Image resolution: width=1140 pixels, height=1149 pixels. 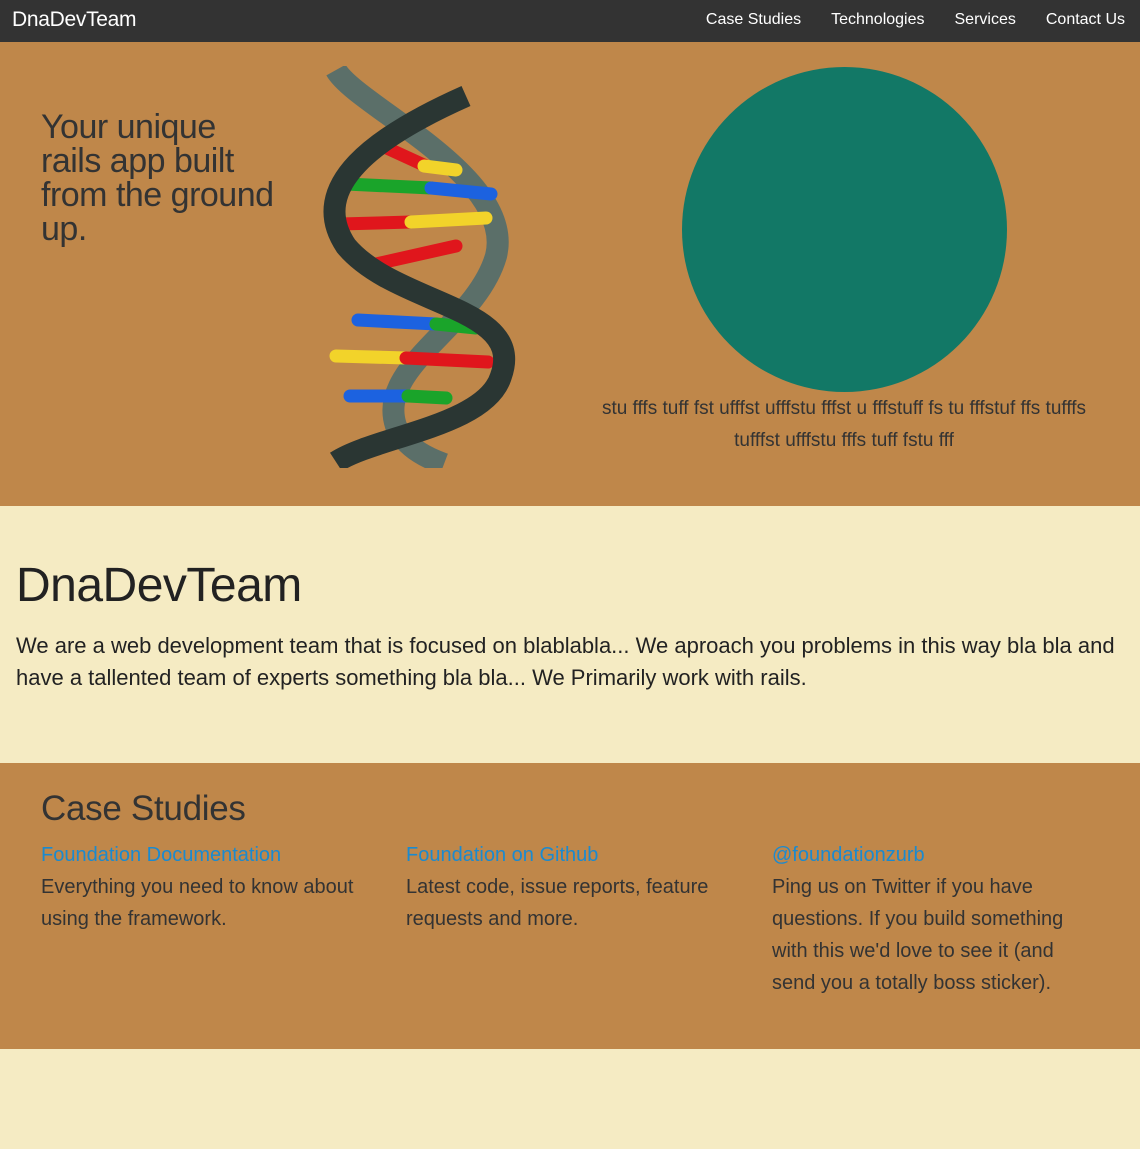 I want to click on nav-case-studies: Case Studies, so click(x=753, y=21).